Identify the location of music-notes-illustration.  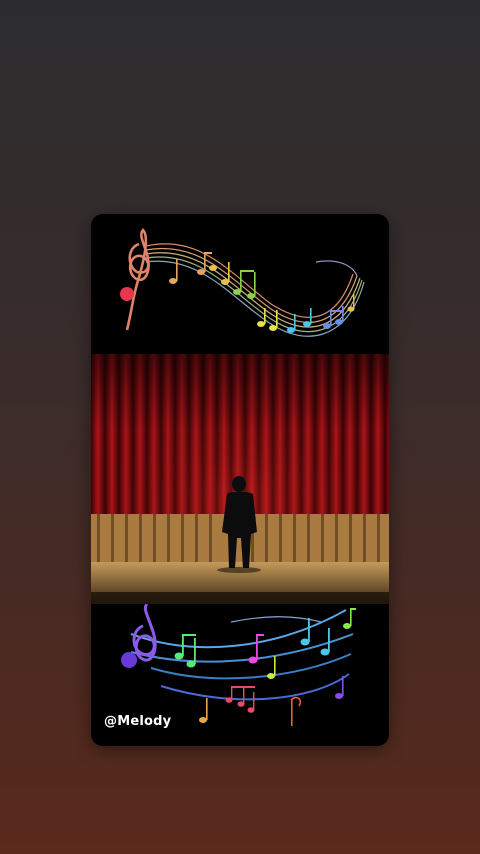
(242, 282).